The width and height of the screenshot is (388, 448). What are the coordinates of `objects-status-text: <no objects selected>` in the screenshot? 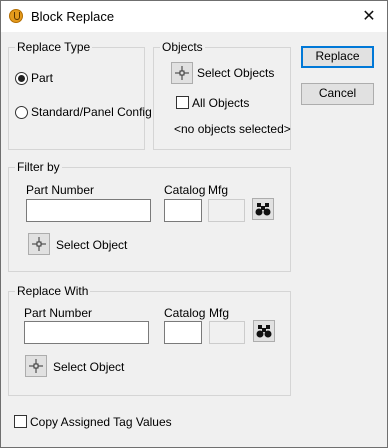 It's located at (232, 129).